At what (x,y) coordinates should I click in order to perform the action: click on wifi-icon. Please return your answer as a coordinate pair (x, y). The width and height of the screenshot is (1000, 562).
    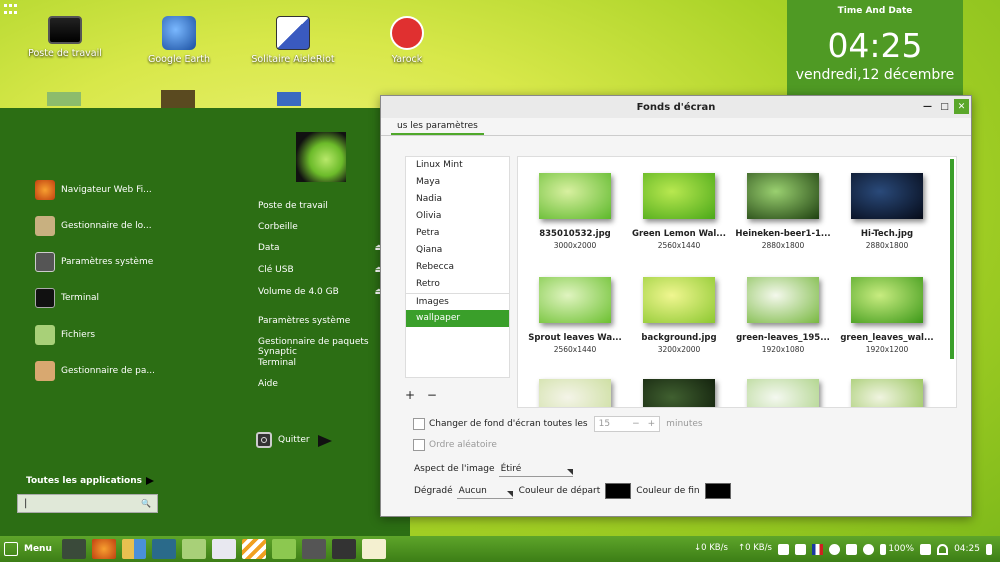
    Looking at the image, I should click on (943, 549).